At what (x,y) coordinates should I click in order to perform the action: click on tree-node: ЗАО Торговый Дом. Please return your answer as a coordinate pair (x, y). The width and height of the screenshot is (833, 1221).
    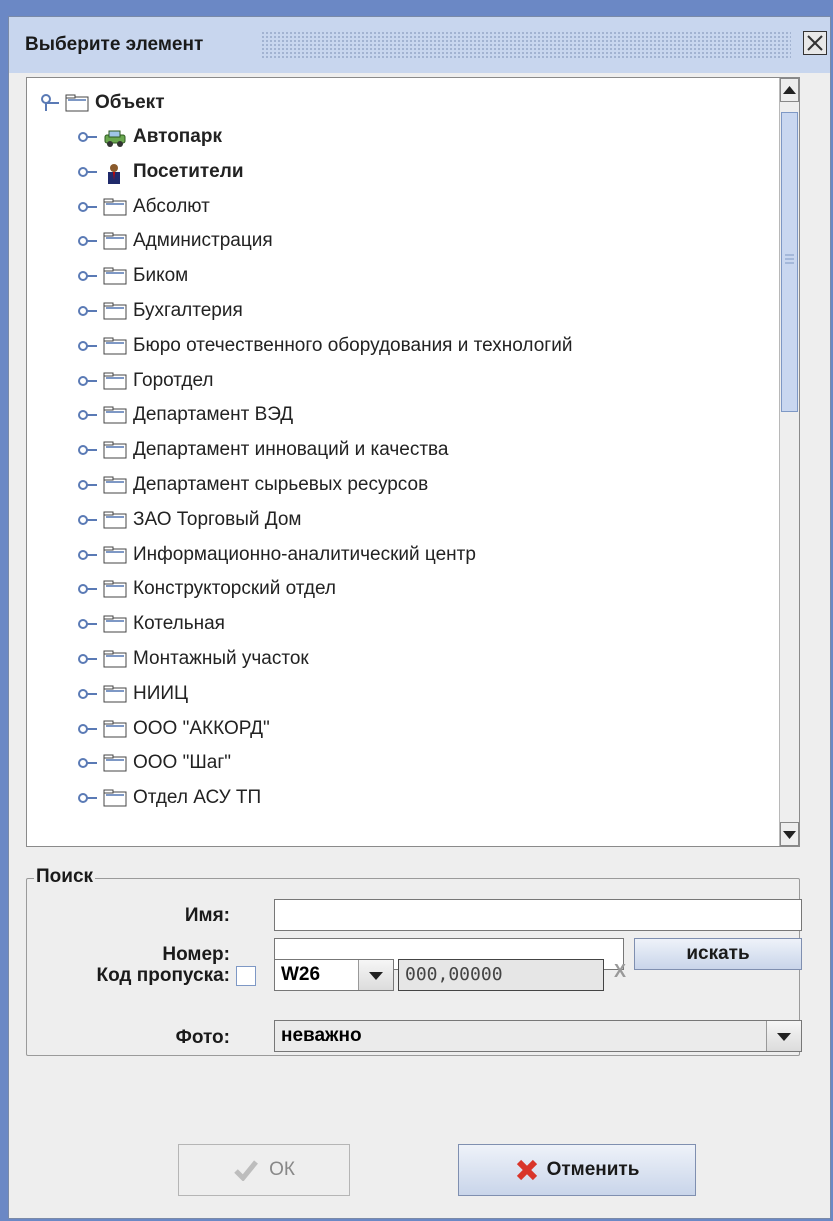
    Looking at the image, I should click on (189, 520).